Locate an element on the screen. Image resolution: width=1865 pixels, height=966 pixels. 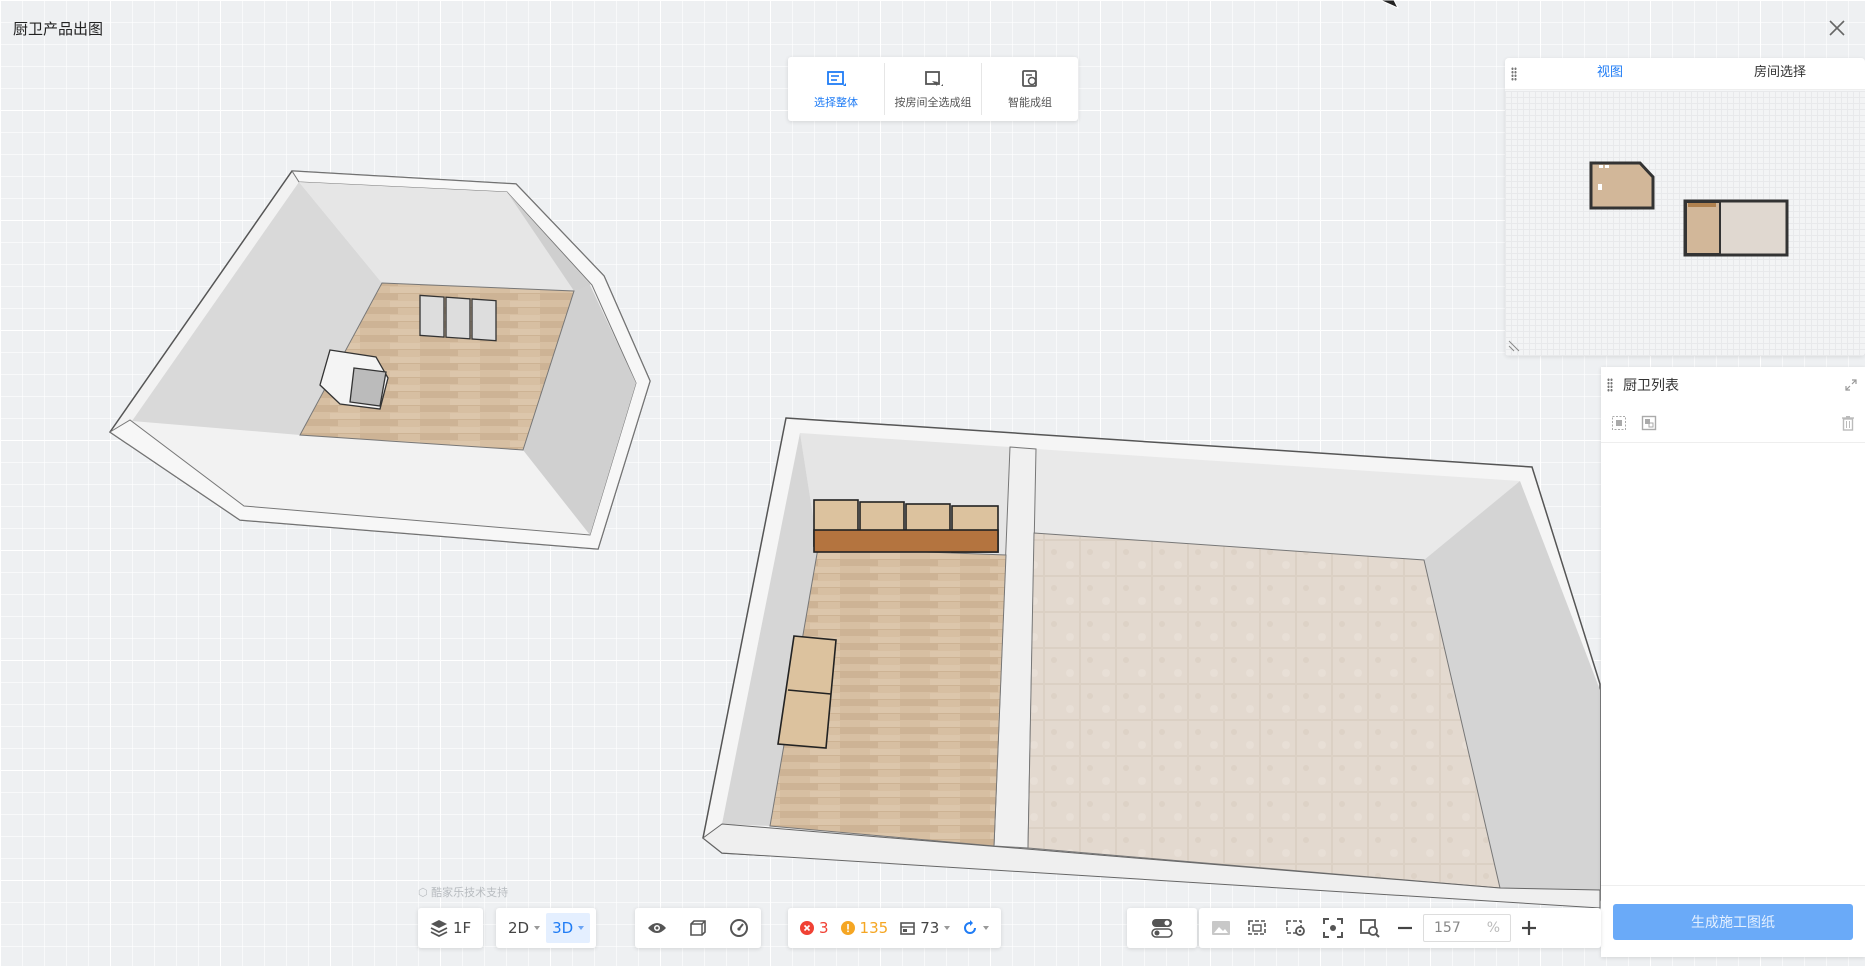
group-button is located at coordinates (1649, 423).